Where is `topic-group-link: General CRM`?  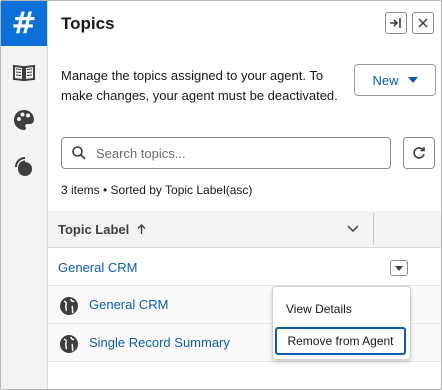 topic-group-link: General CRM is located at coordinates (97, 267).